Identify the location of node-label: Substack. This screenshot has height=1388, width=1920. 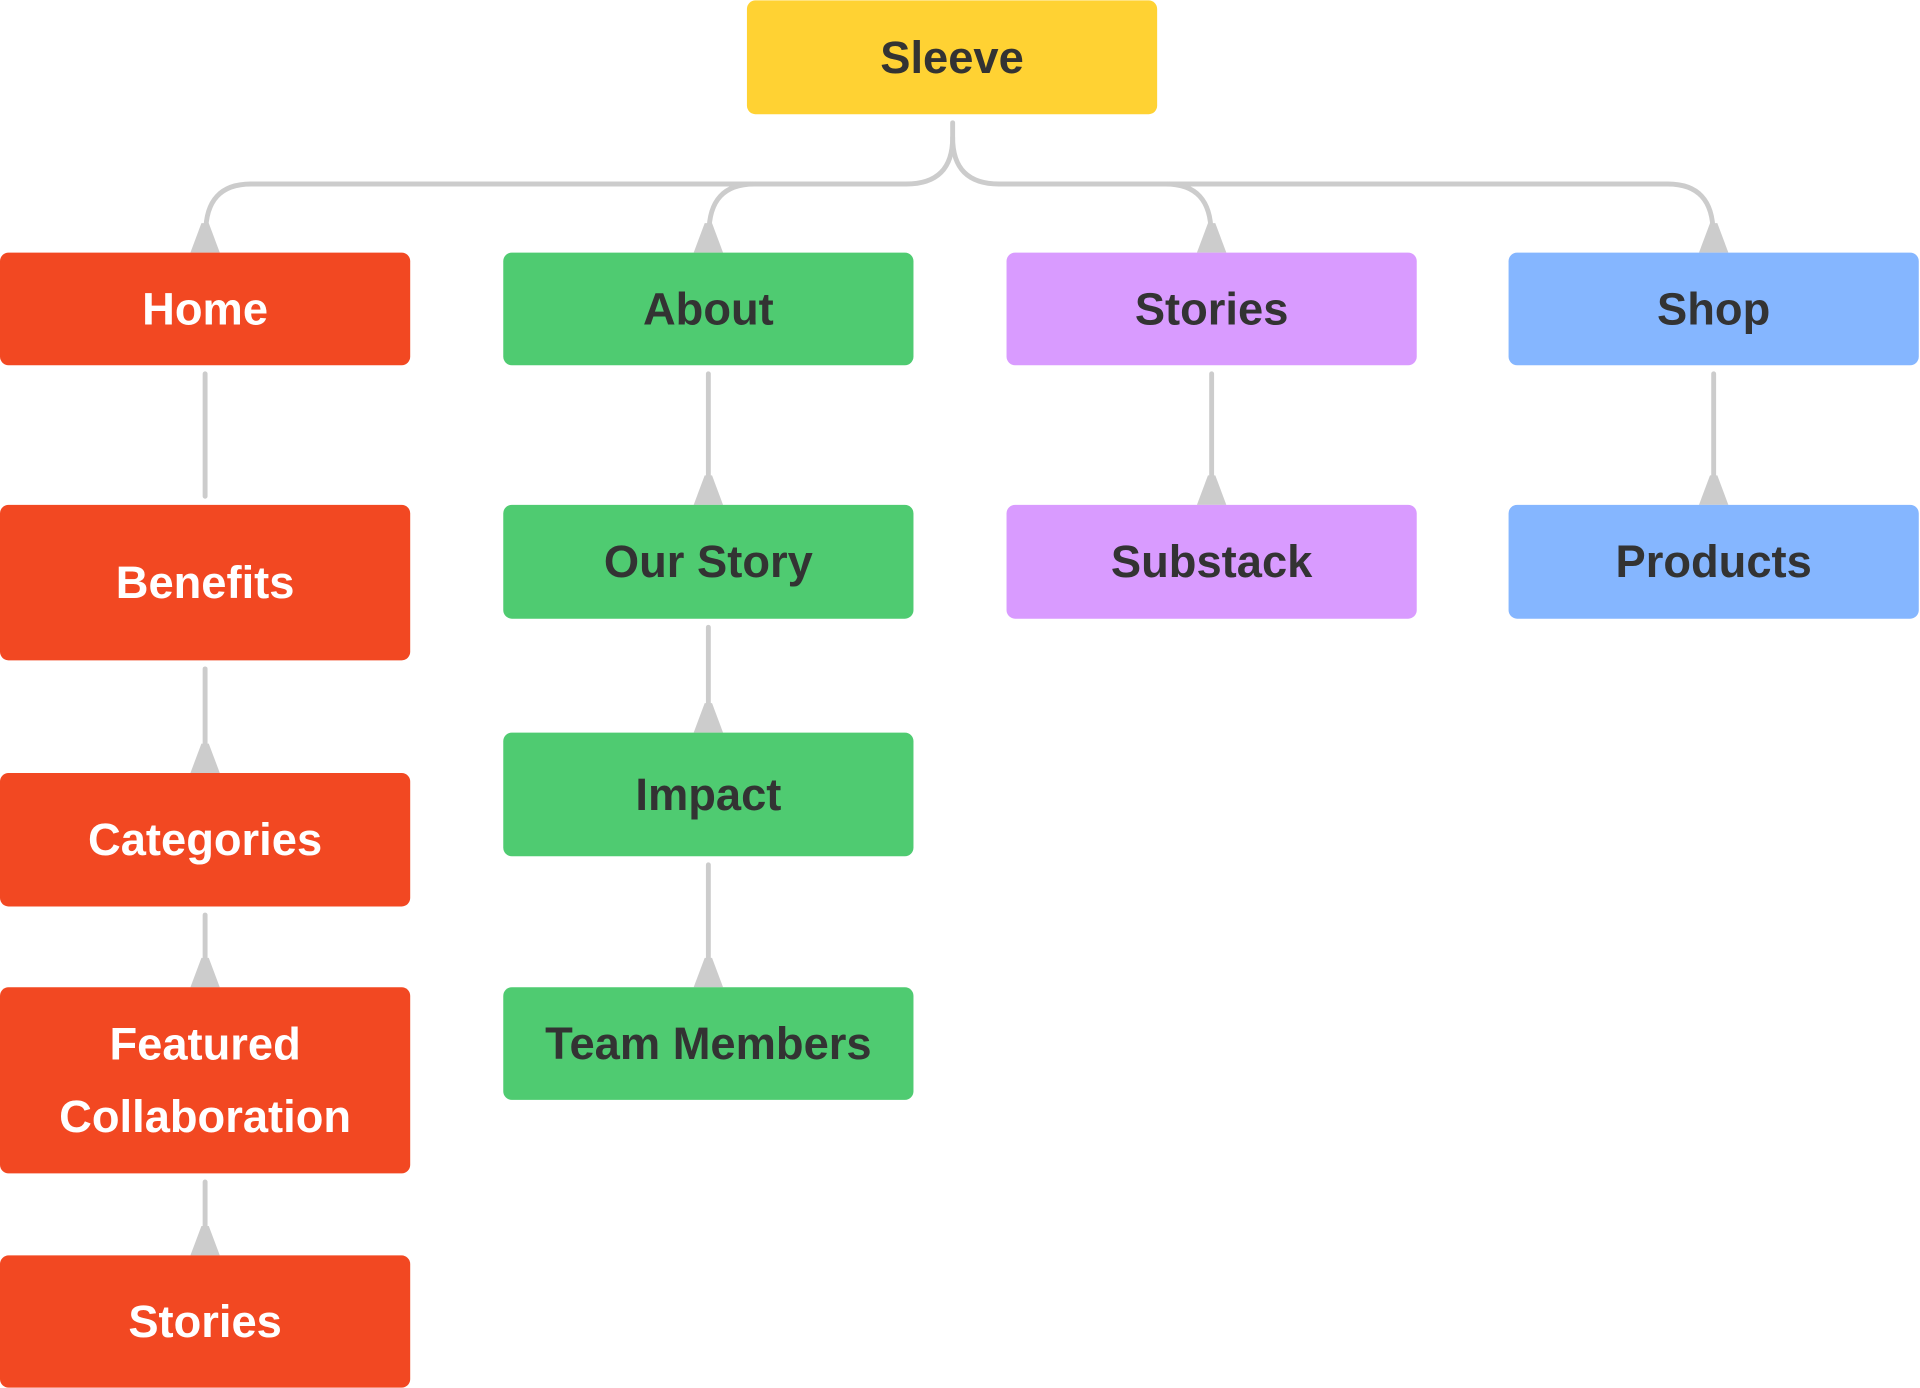
(1212, 561).